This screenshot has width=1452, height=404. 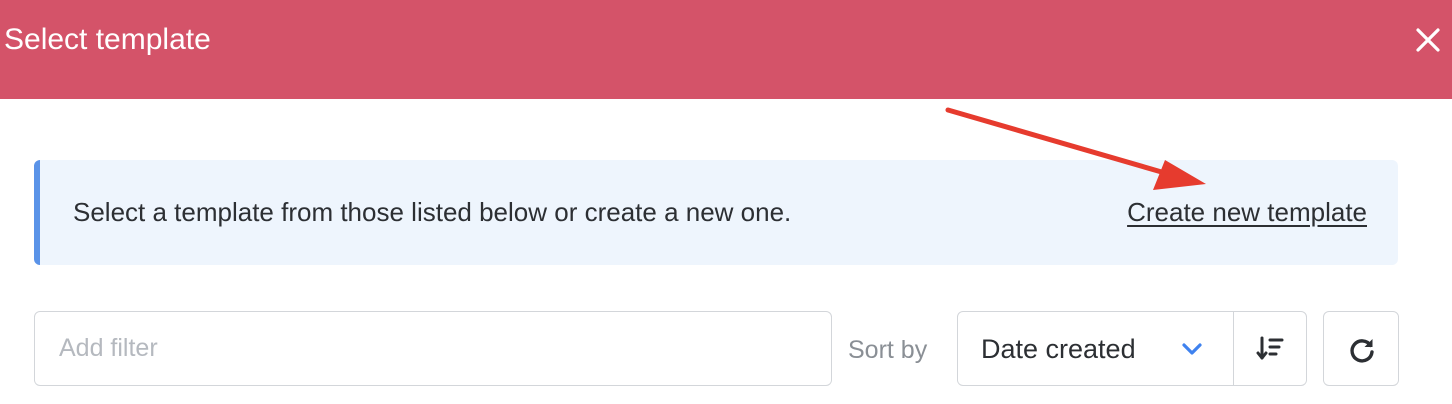 I want to click on refresh-button, so click(x=1361, y=348).